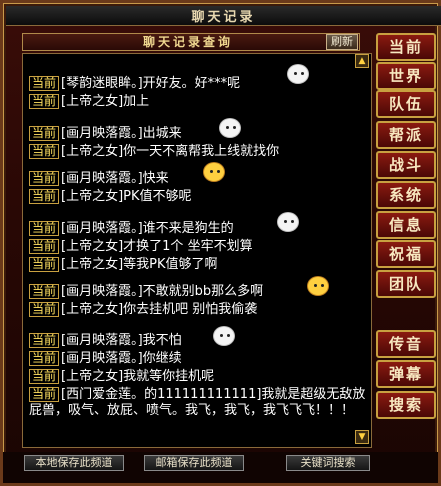 The width and height of the screenshot is (441, 486). What do you see at coordinates (406, 344) in the screenshot?
I see `tab-whisper: 传音` at bounding box center [406, 344].